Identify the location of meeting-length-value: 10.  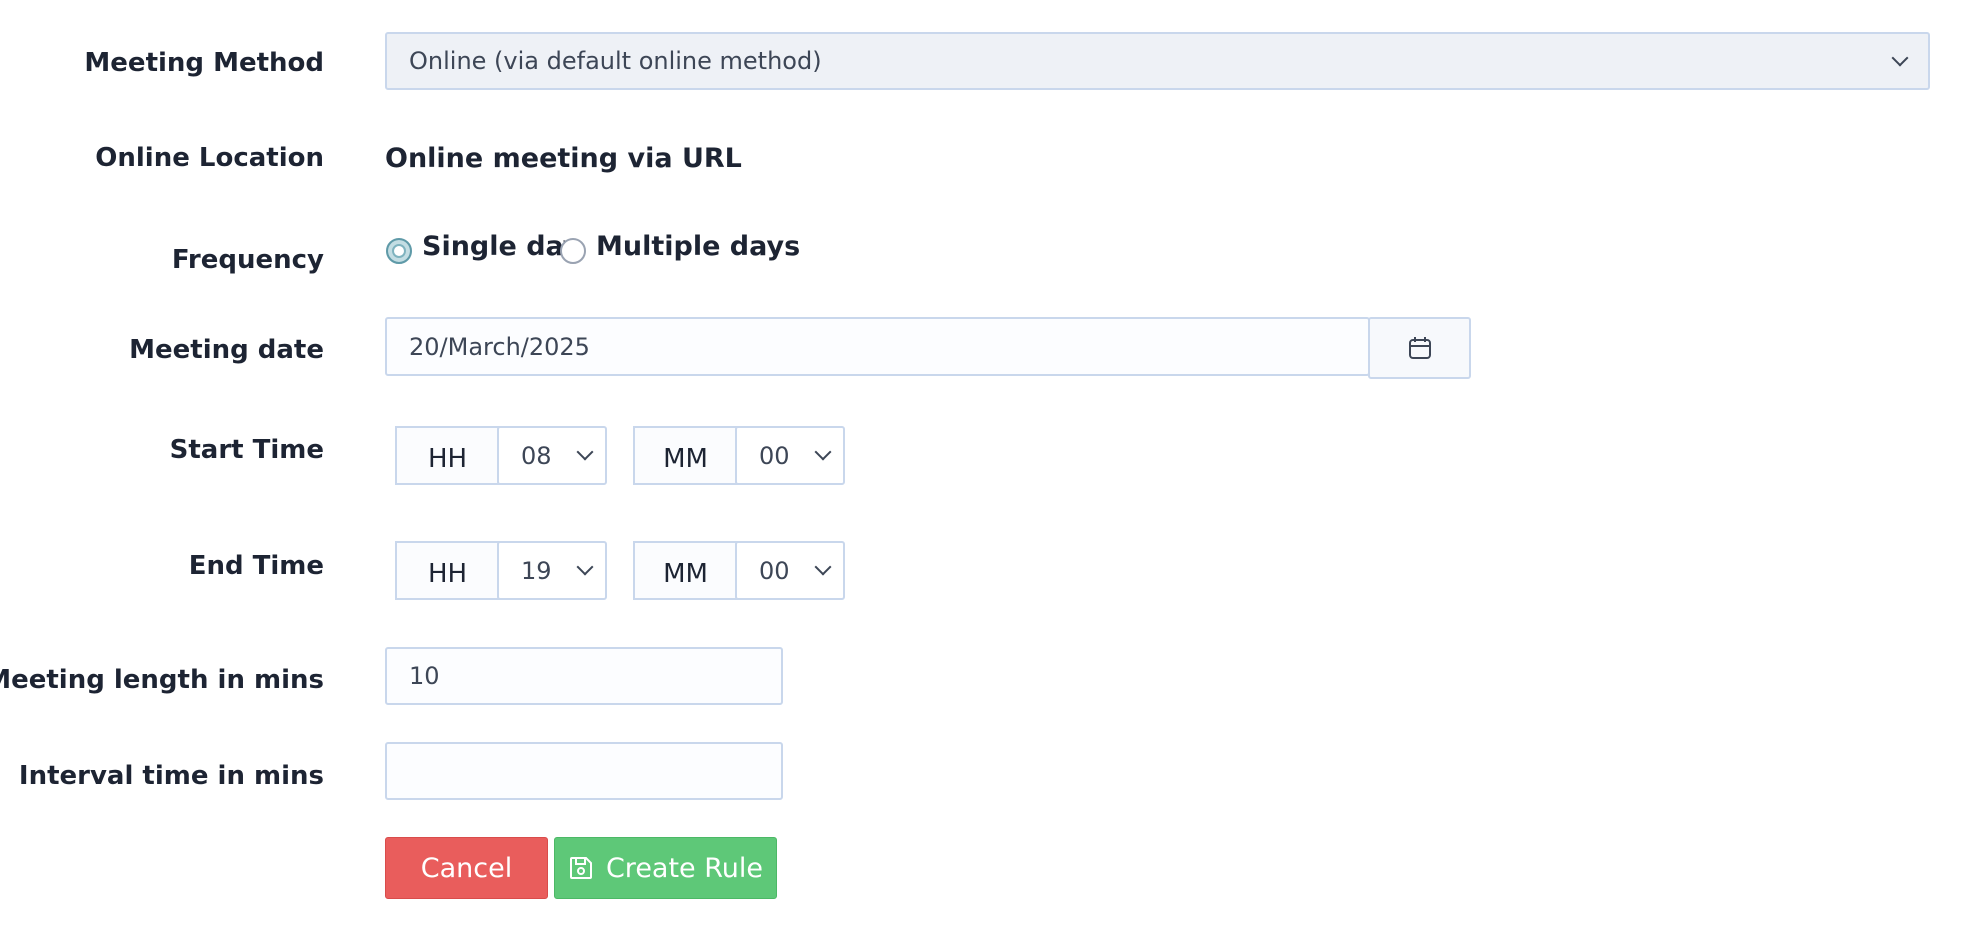
(424, 676).